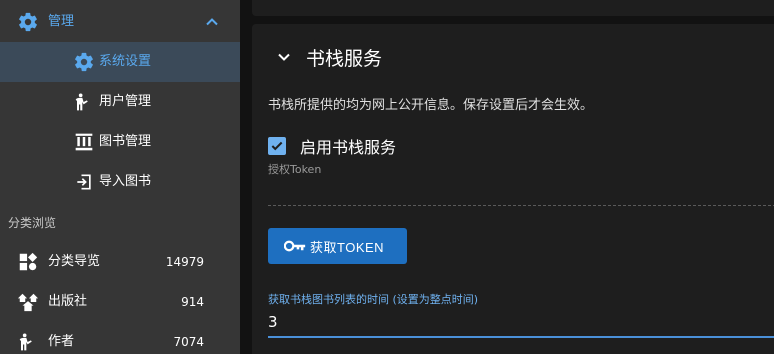 Image resolution: width=774 pixels, height=354 pixels. Describe the element at coordinates (184, 262) in the screenshot. I see `count-badge: 14979` at that location.